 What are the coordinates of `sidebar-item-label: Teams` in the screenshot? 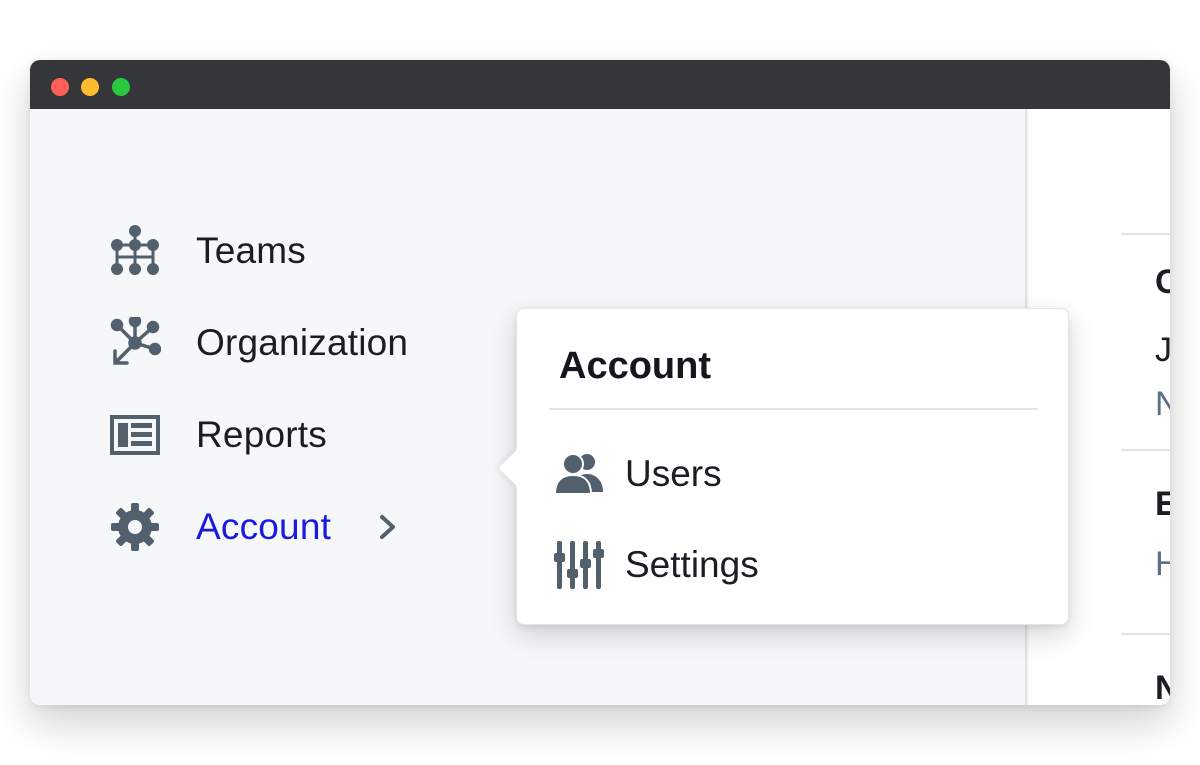 It's located at (251, 250).